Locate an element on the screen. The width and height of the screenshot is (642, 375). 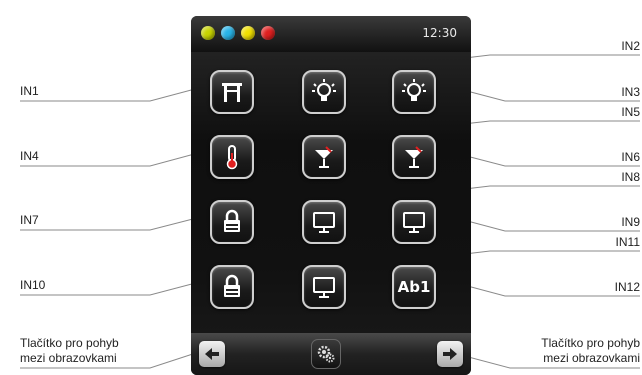
settings-button is located at coordinates (326, 354).